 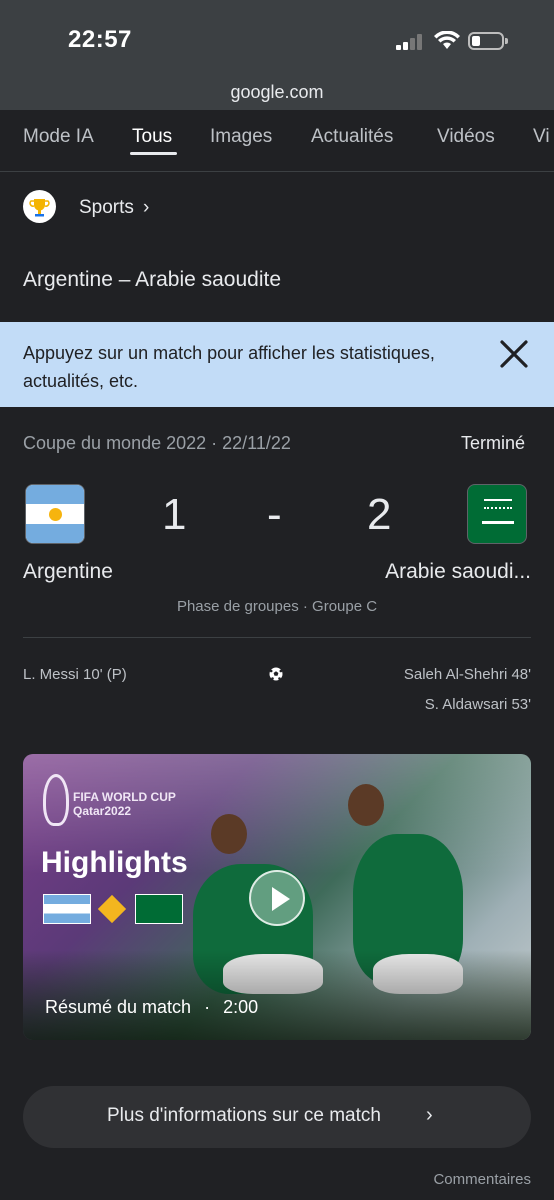 I want to click on battery-level, so click(x=476, y=41).